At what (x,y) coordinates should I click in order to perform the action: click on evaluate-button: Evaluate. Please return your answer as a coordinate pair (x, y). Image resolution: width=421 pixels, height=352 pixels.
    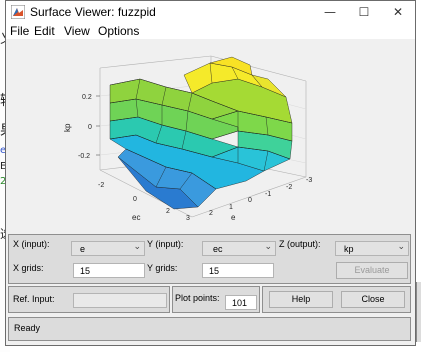
    Looking at the image, I should click on (372, 270).